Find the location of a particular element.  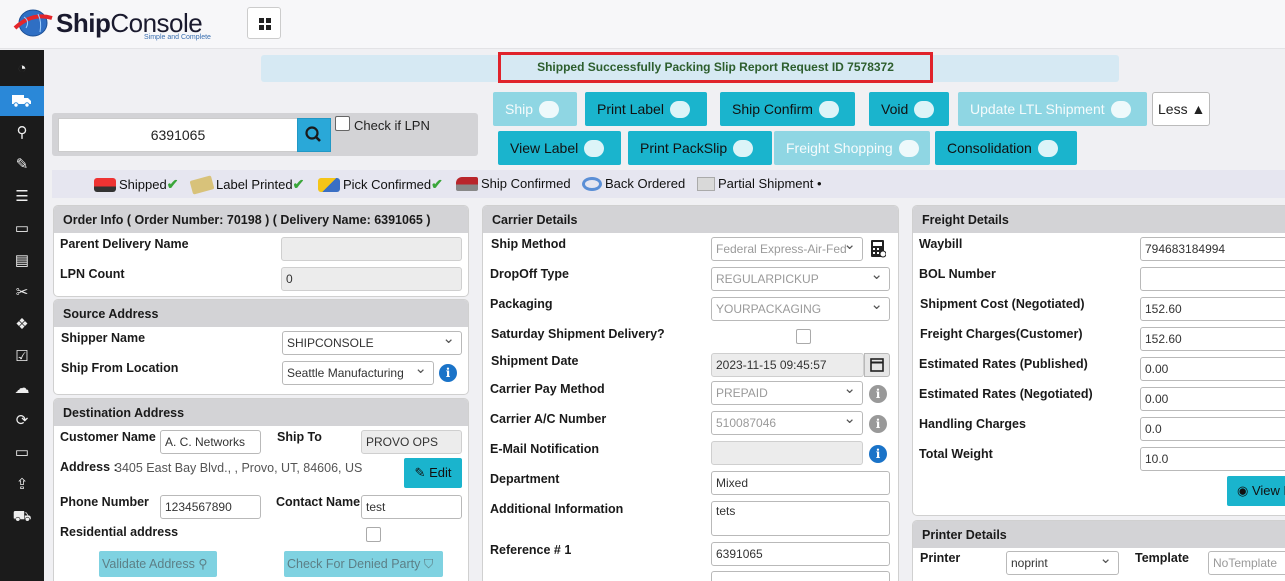

delivery-search-input: 6391065 is located at coordinates (178, 135).